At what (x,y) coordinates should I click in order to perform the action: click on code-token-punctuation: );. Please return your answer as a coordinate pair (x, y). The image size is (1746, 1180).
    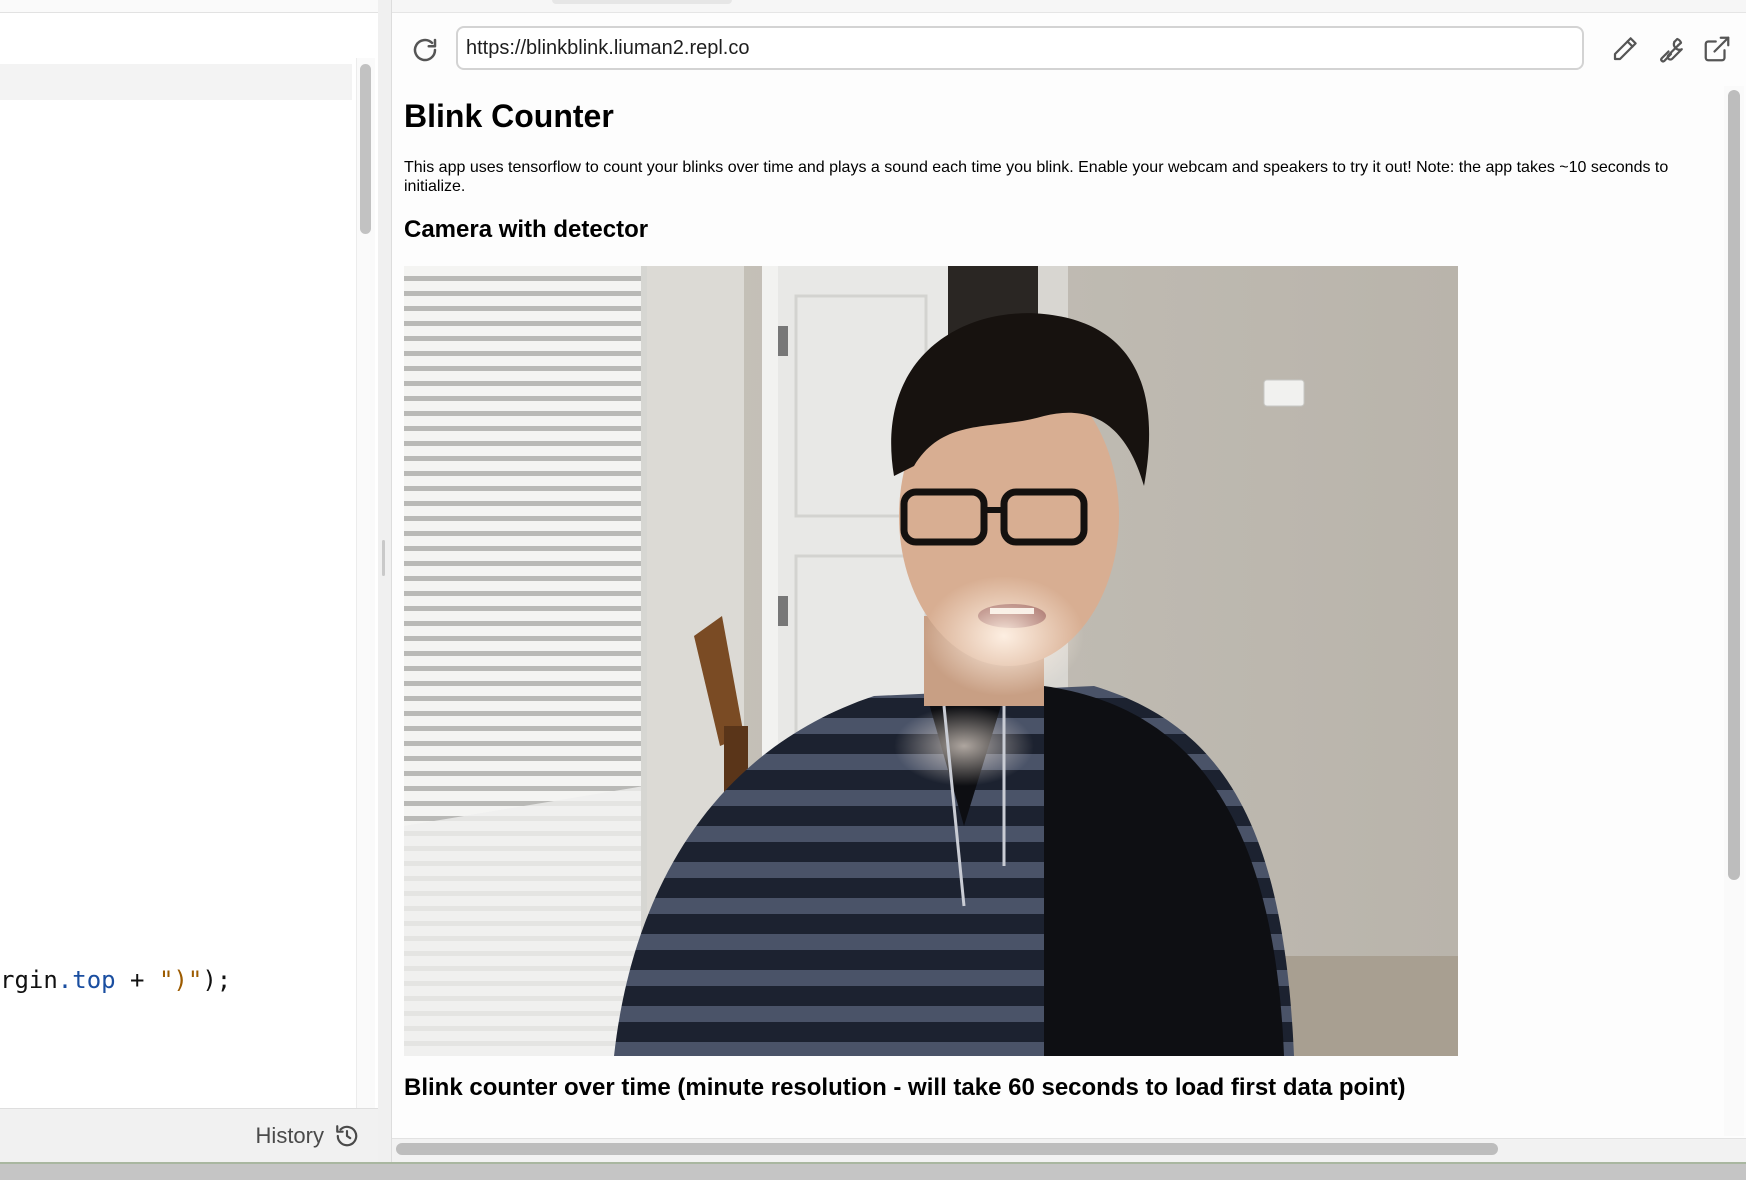
    Looking at the image, I should click on (217, 980).